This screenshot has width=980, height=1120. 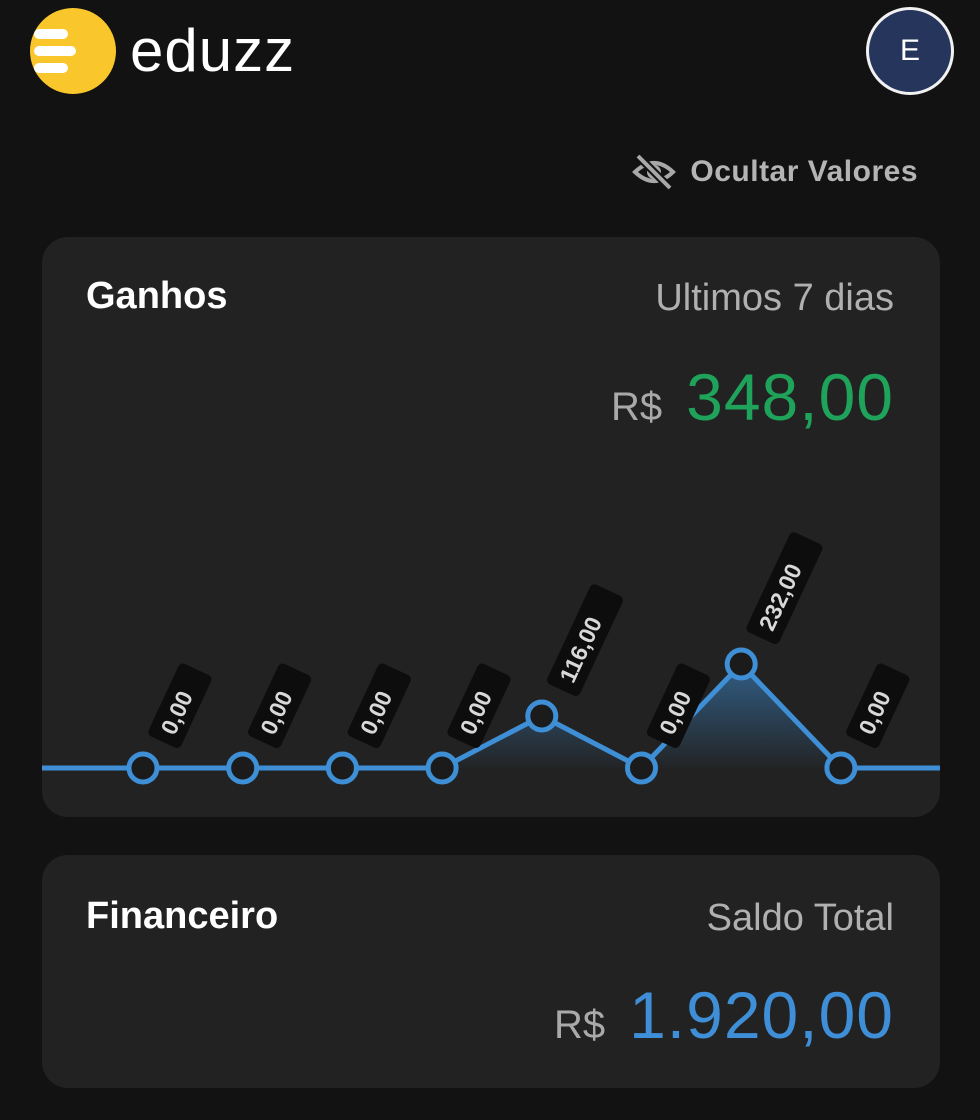 I want to click on avatar-initial: E, so click(x=909, y=50).